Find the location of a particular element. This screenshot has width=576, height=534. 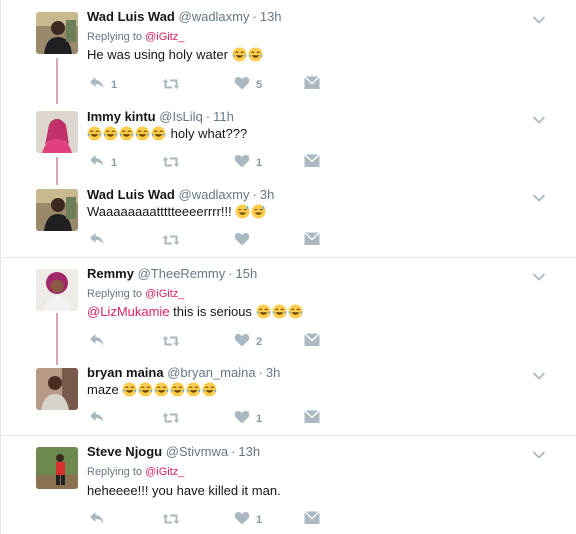

display-name: Remmy is located at coordinates (110, 273).